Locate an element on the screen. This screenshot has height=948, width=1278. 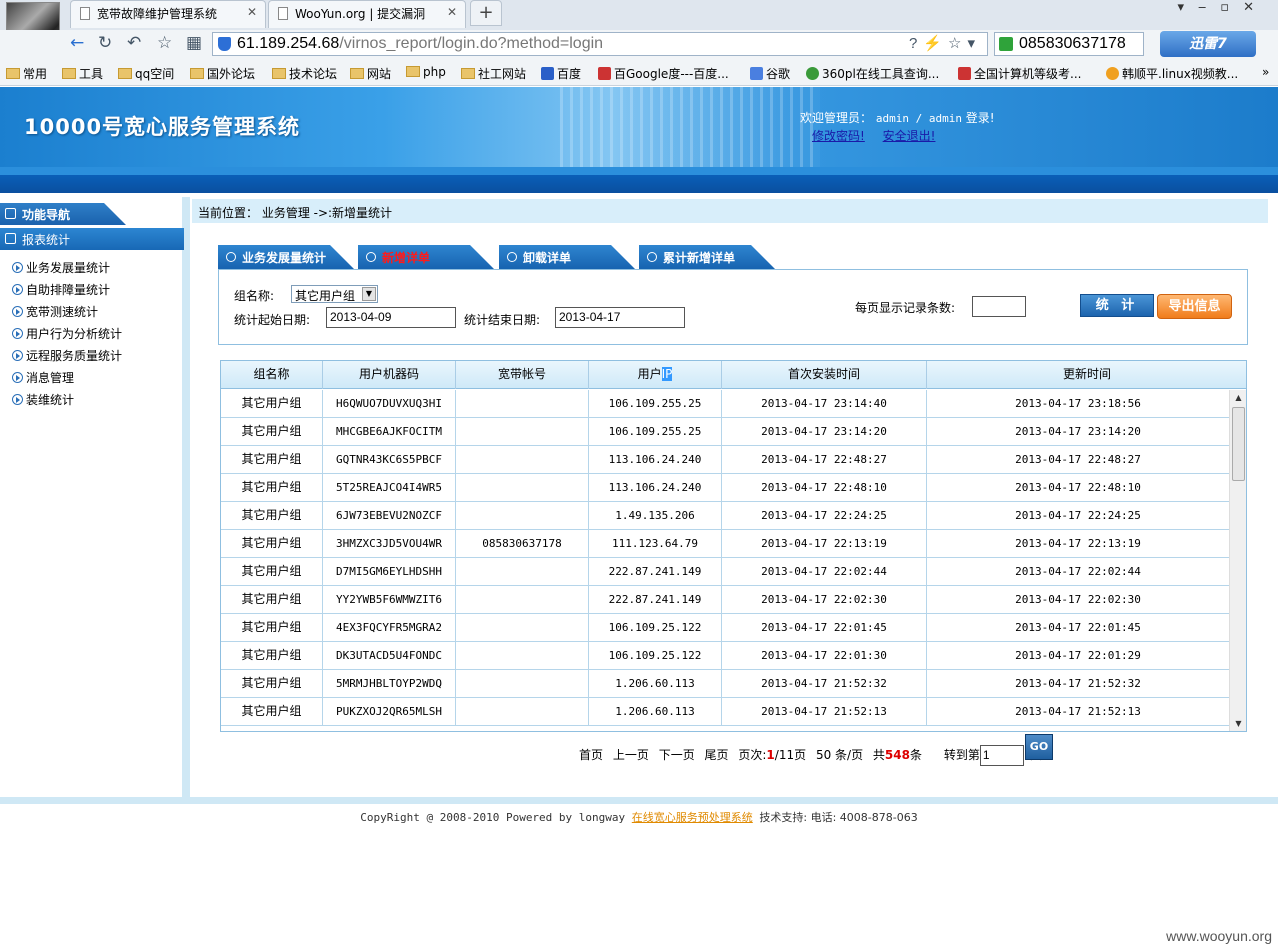
cell-account is located at coordinates (522, 460).